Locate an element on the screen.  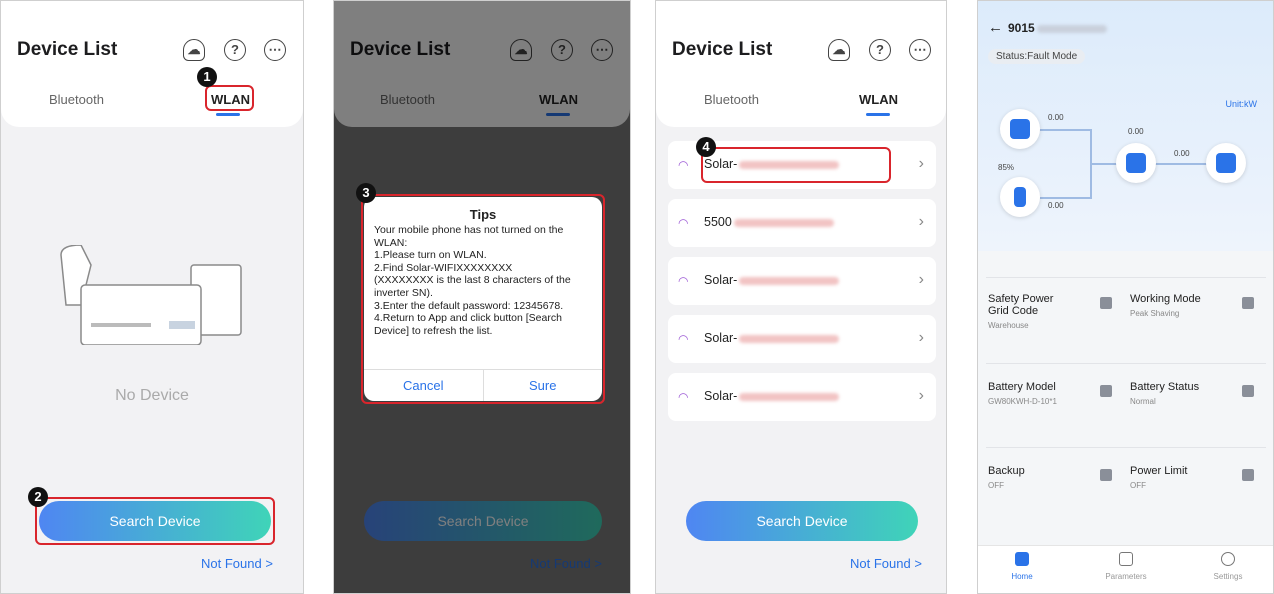
battery-status-card: Battery Status Normal is located at coordinates (1194, 421).